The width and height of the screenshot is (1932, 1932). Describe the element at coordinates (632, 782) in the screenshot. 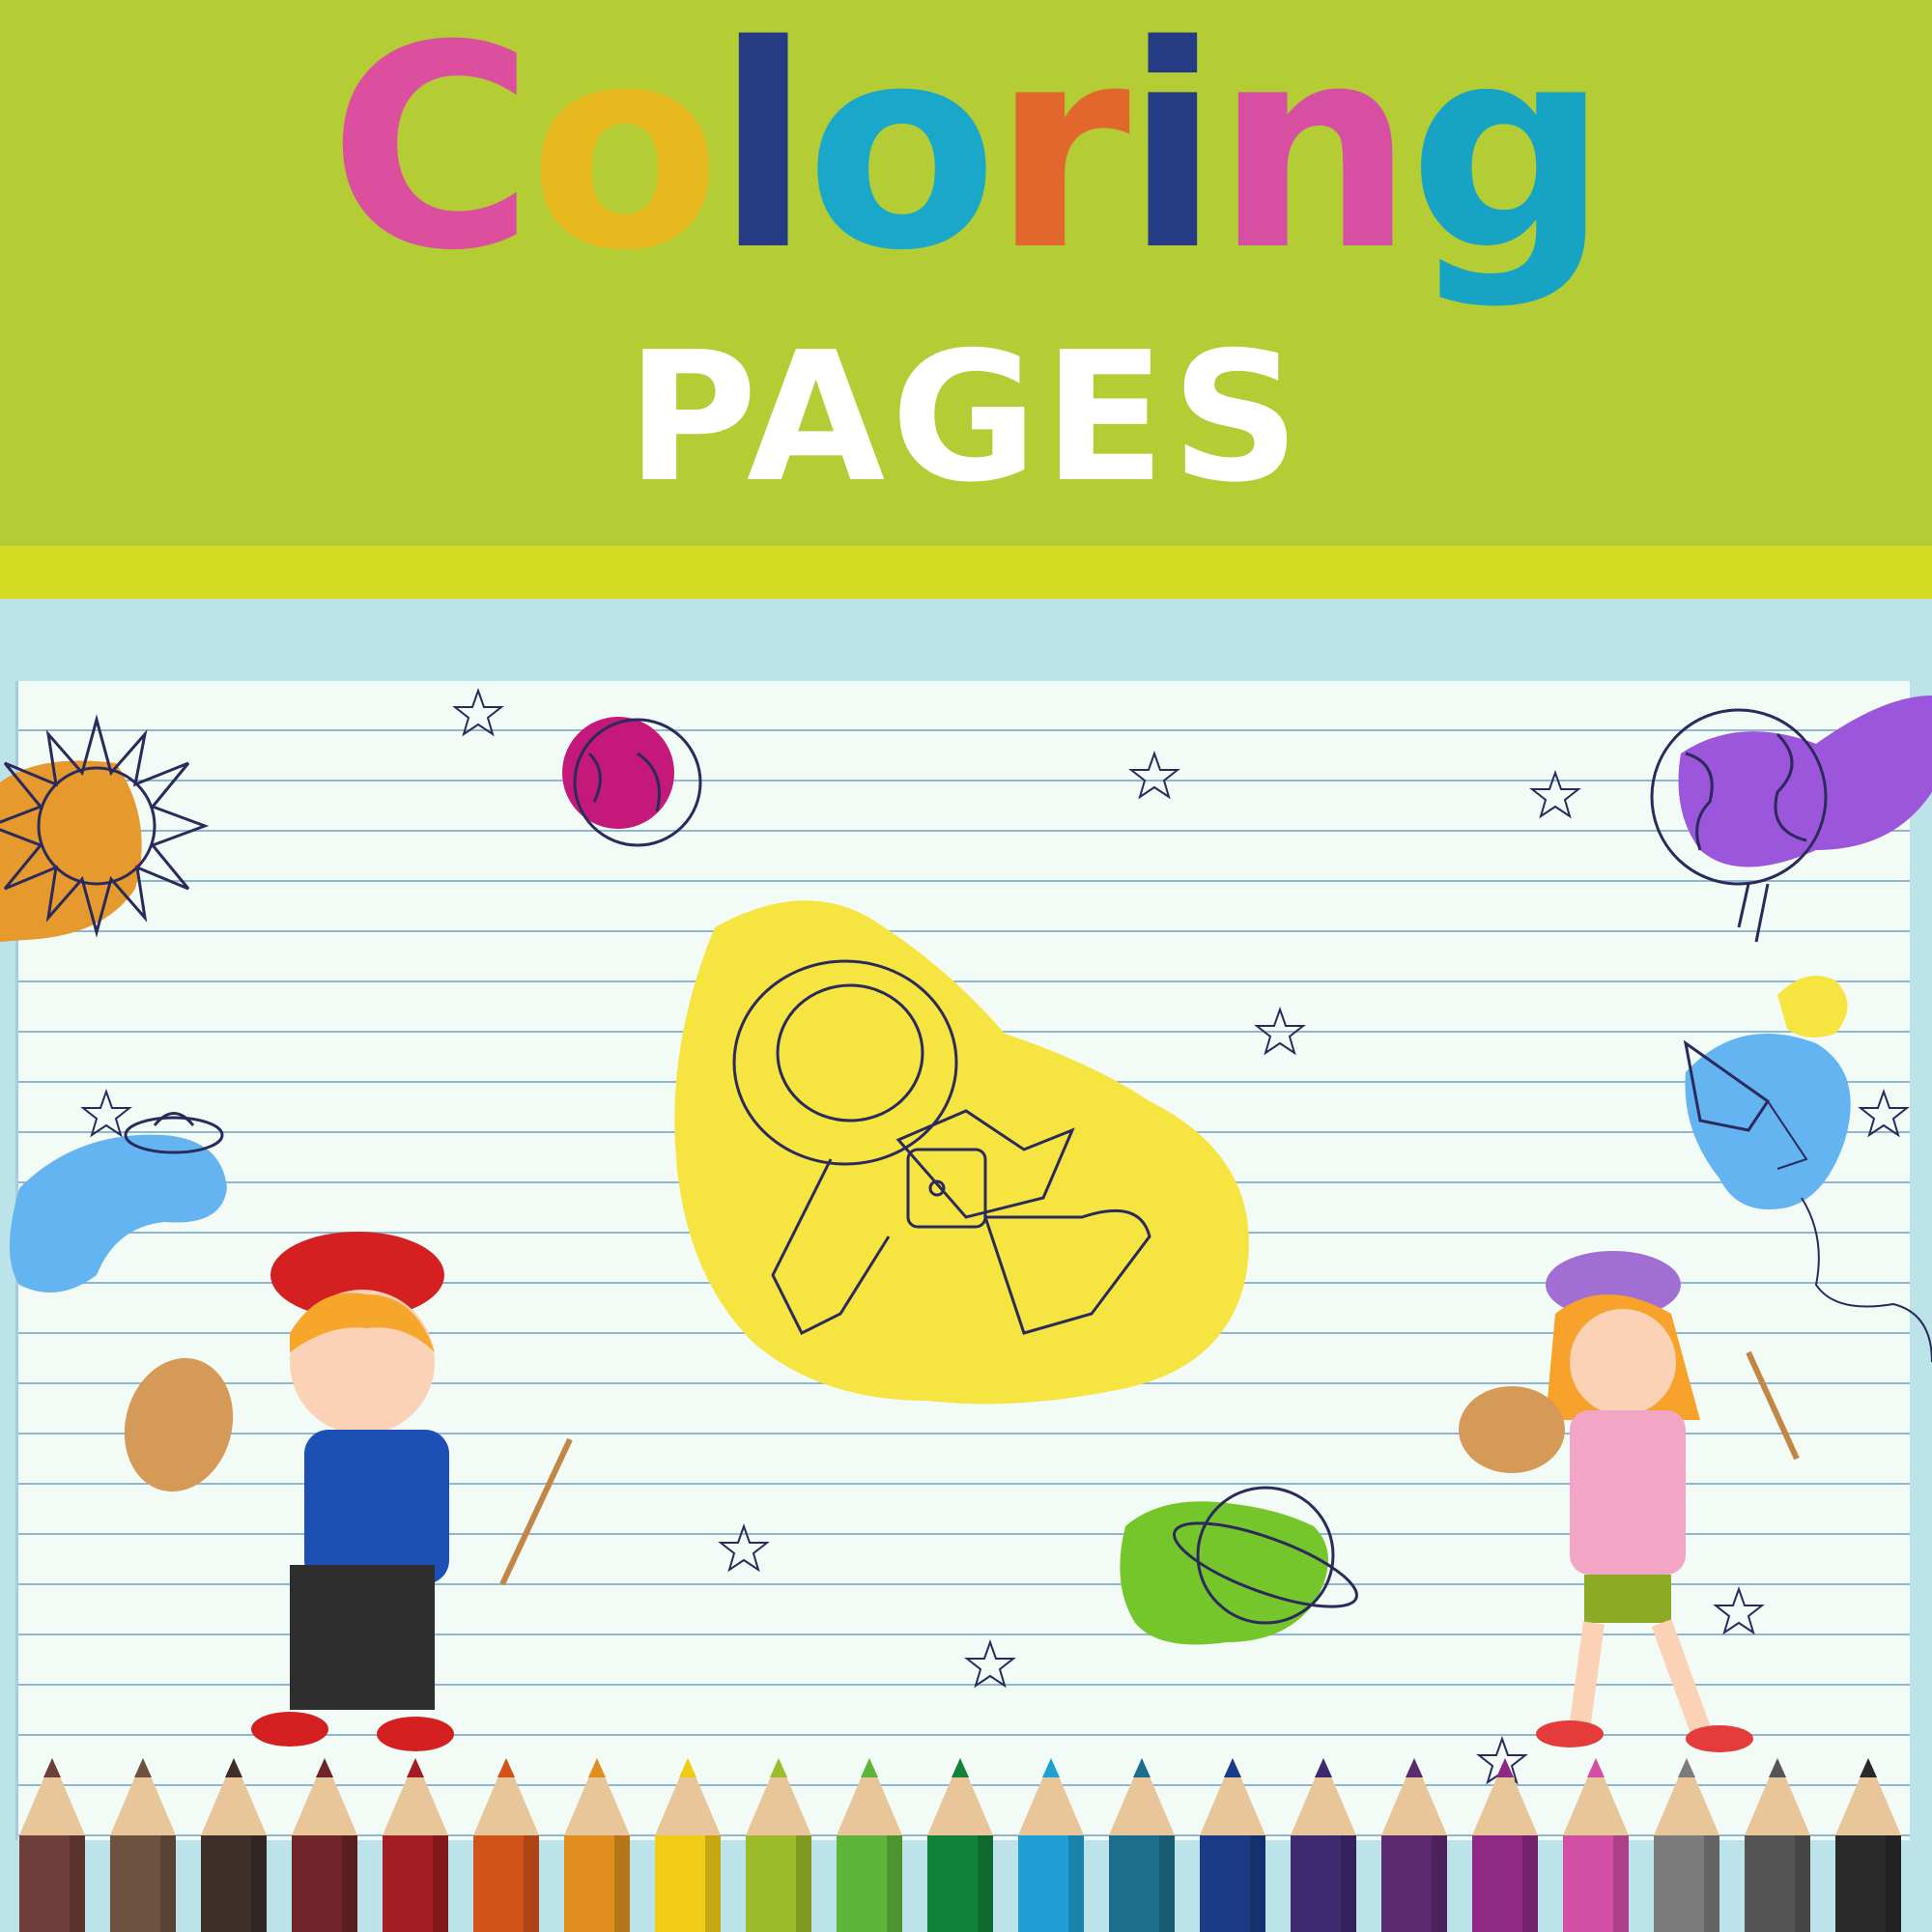

I see `magenta-planet-illustration` at that location.